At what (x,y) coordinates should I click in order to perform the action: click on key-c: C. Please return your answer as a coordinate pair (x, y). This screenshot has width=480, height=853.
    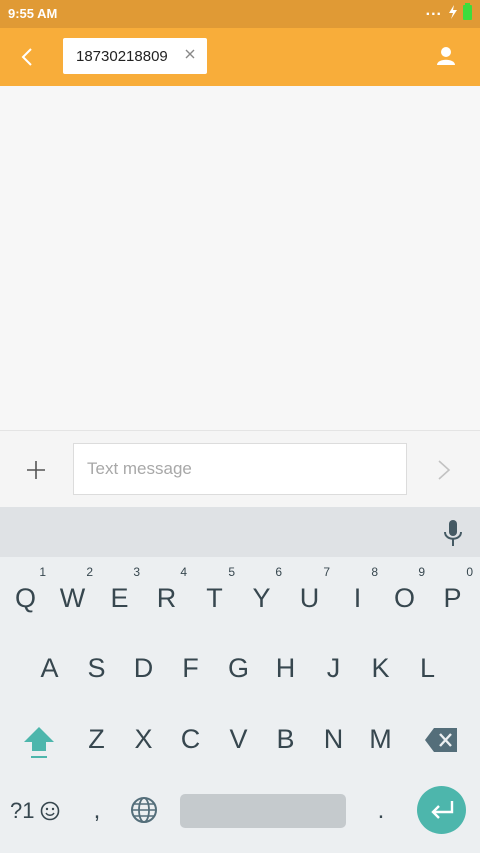
    Looking at the image, I should click on (190, 739).